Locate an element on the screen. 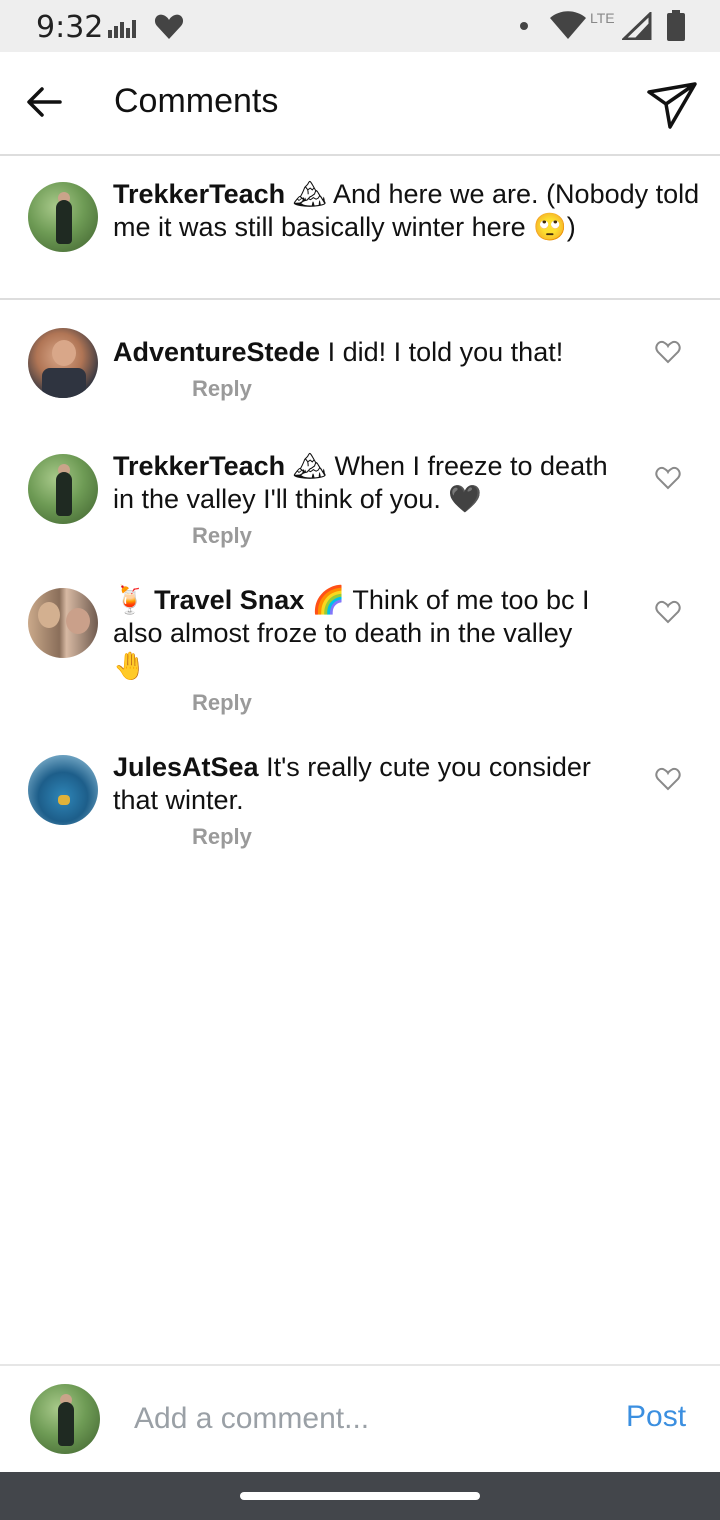 The image size is (720, 1520). header: Comments is located at coordinates (360, 104).